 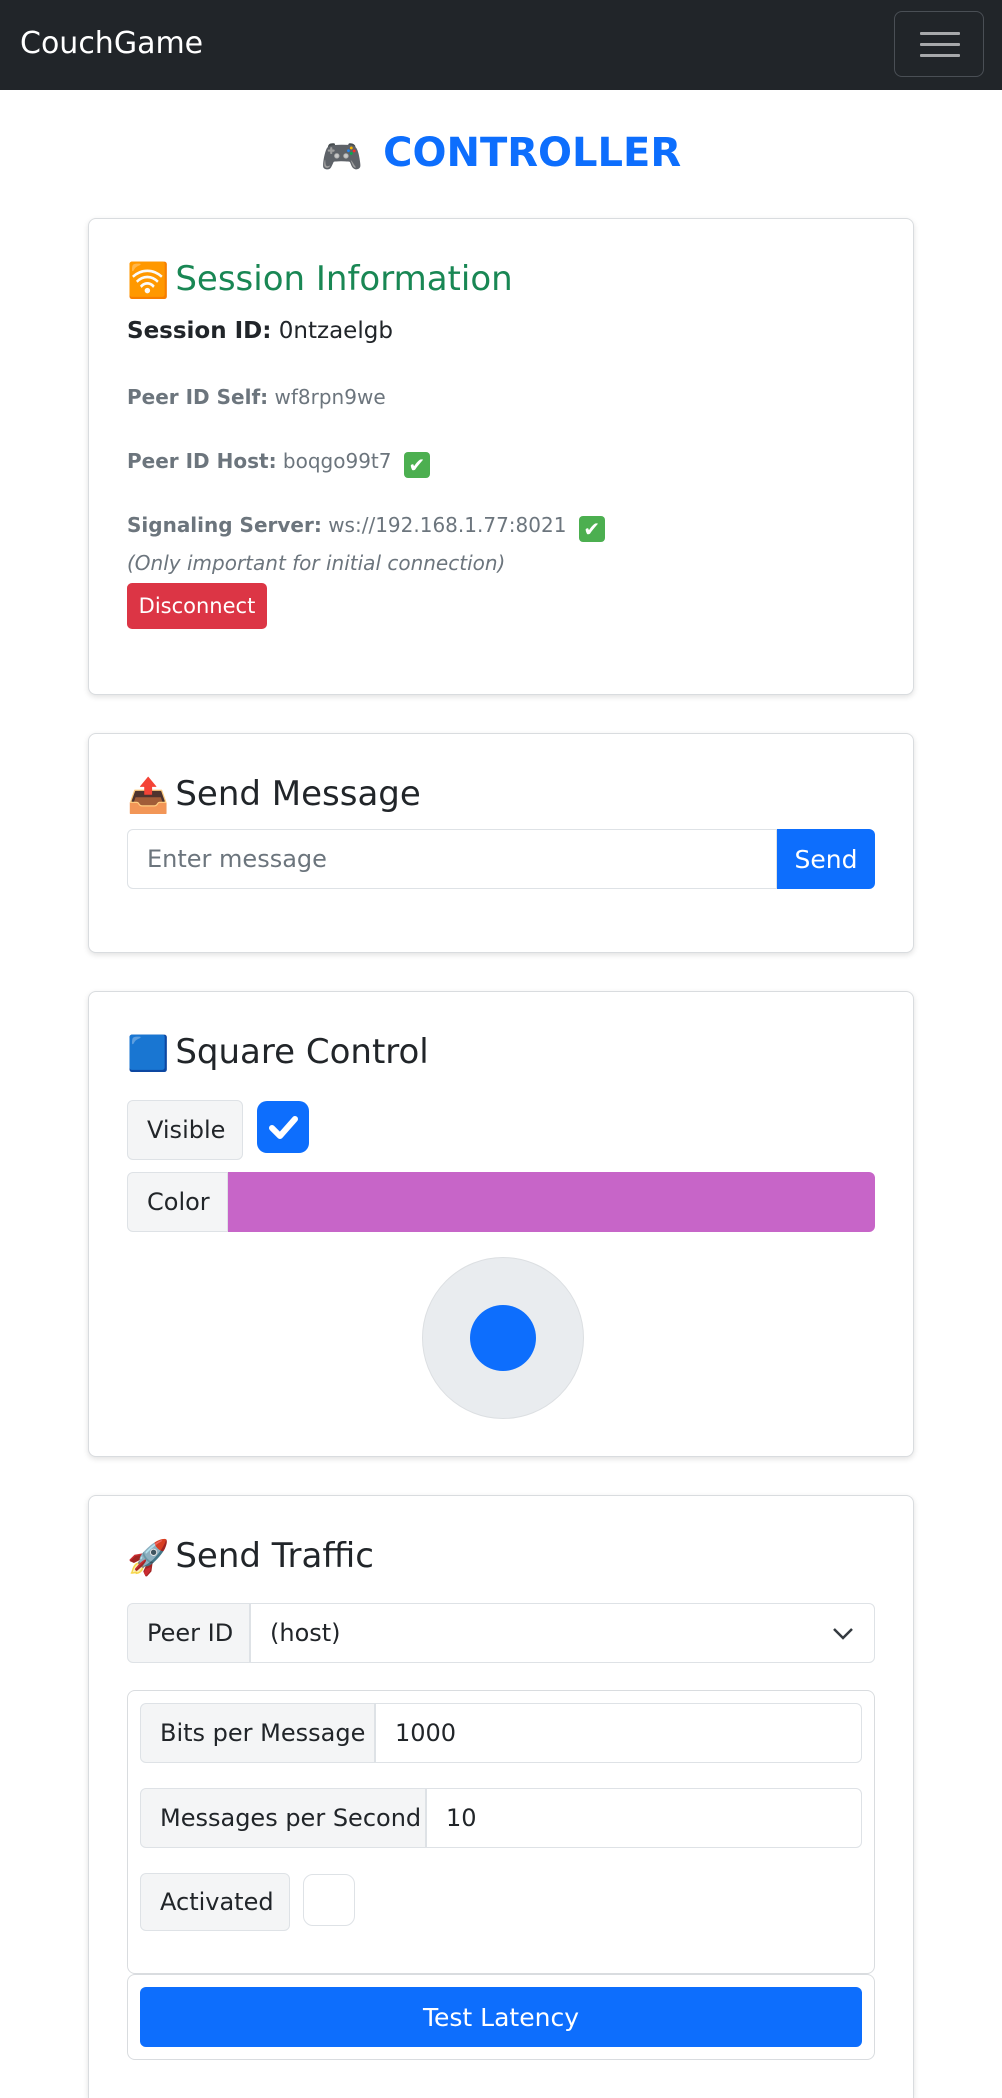 I want to click on peer-id-label: Peer ID, so click(x=188, y=1633).